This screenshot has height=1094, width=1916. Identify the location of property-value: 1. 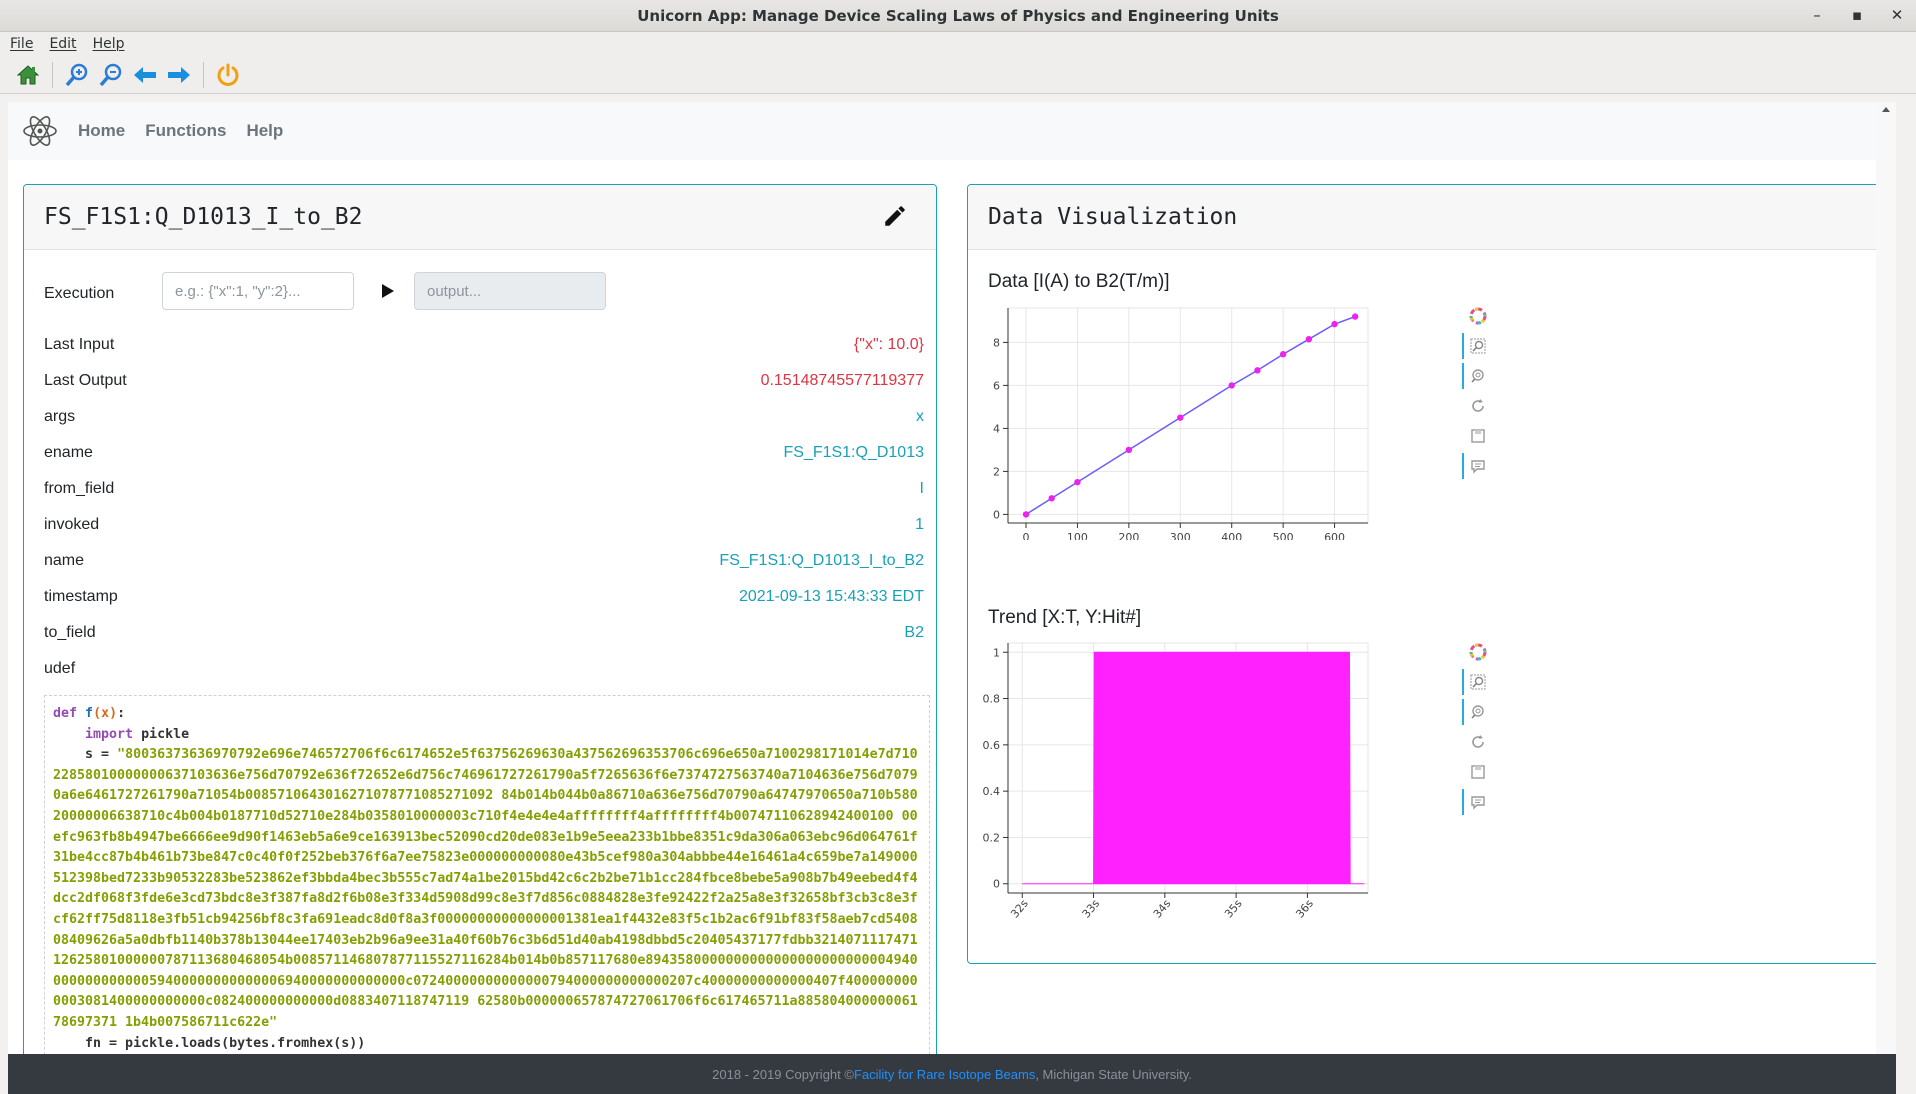
(919, 524).